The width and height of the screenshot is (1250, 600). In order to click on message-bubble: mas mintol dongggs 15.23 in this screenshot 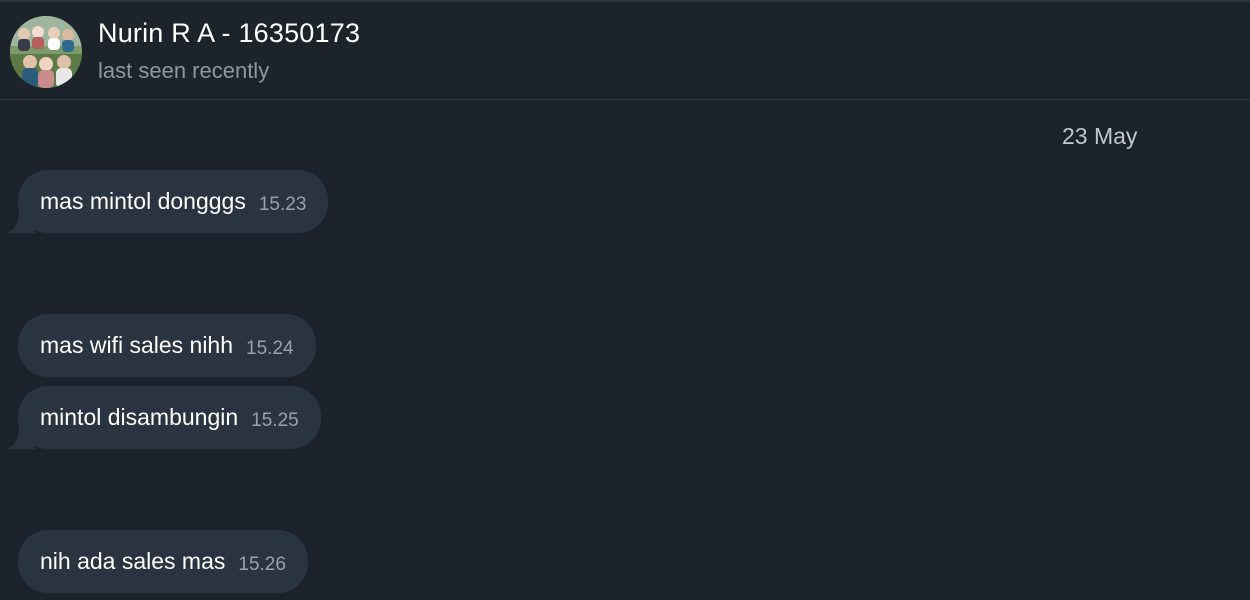, I will do `click(167, 201)`.